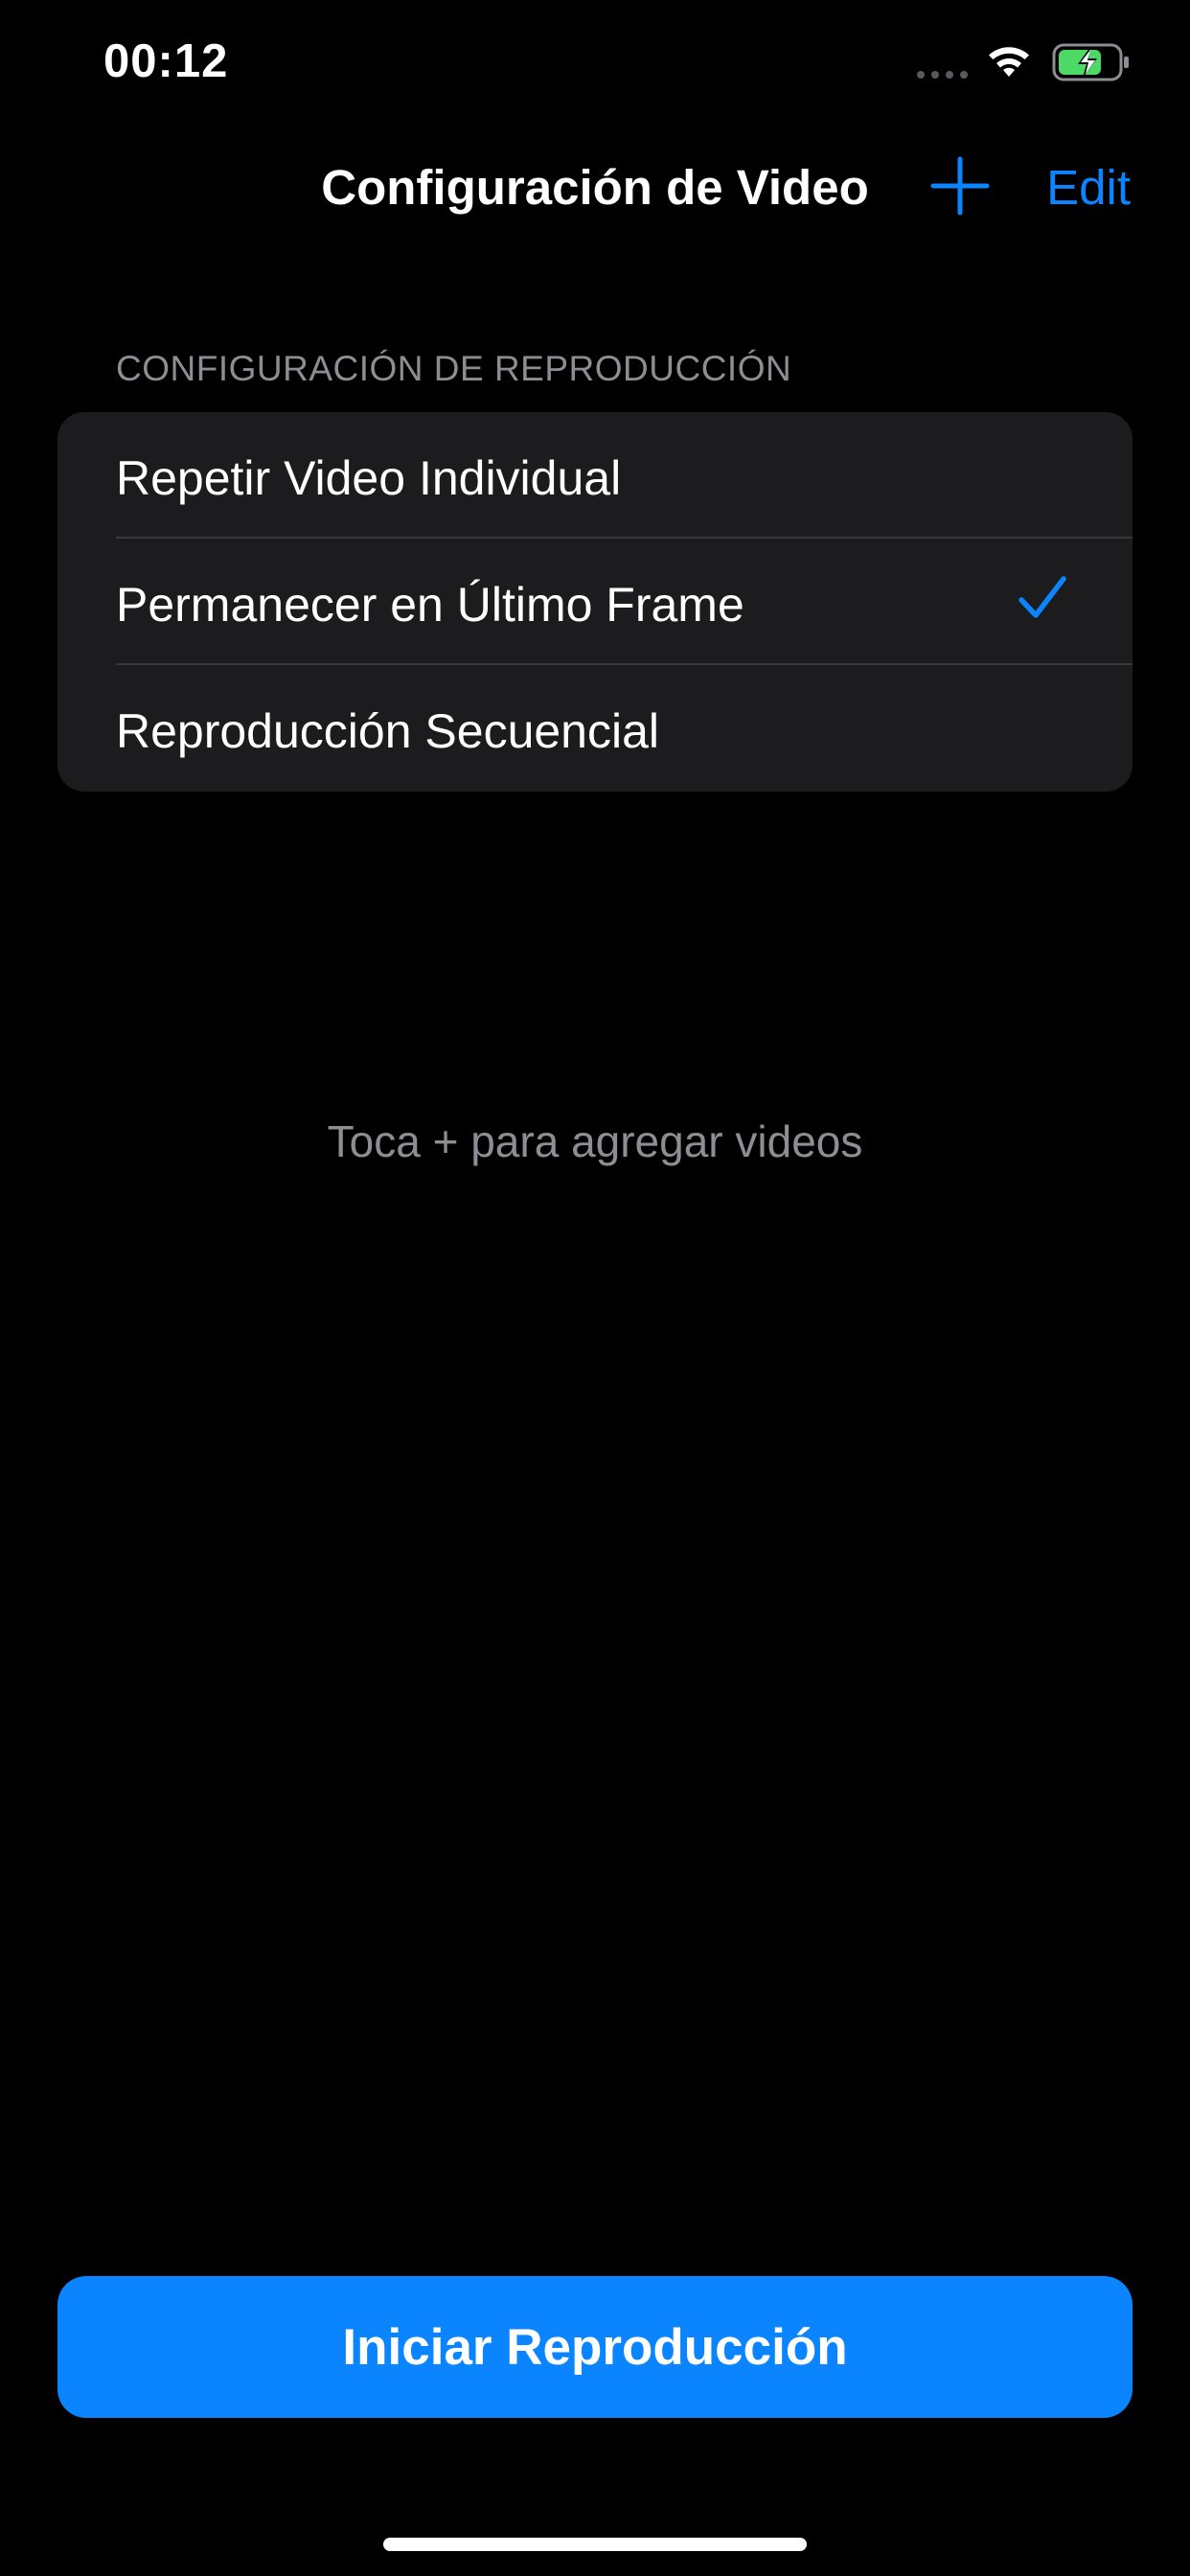 The width and height of the screenshot is (1190, 2576). I want to click on option-sequential: Reproducción Secuencial, so click(595, 728).